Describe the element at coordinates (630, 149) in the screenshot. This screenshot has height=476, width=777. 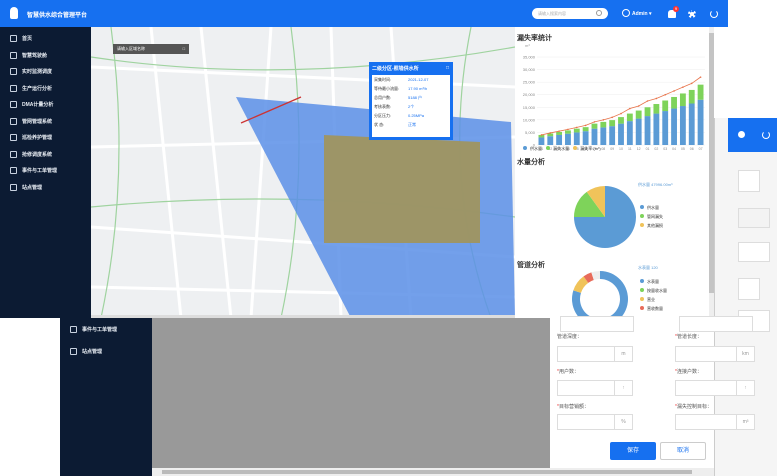
I see `x-tick-label: 11` at that location.